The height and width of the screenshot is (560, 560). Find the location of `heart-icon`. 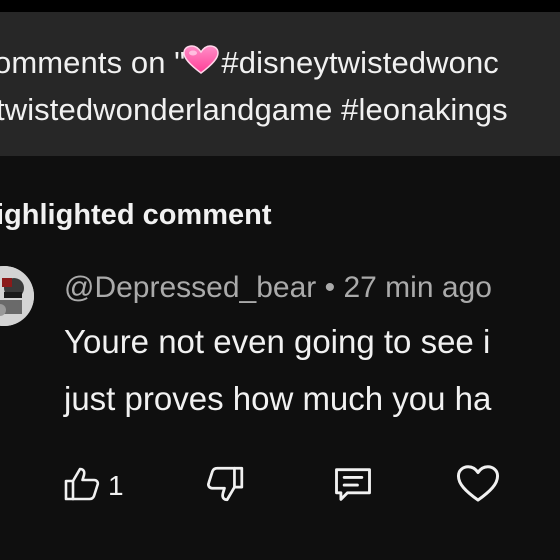

heart-icon is located at coordinates (478, 486).